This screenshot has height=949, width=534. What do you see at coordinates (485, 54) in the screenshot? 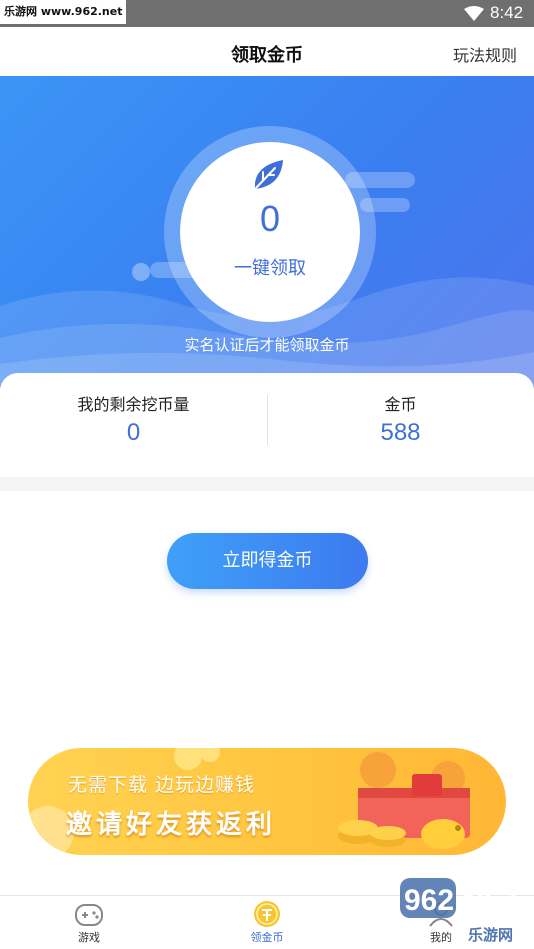
I see `rules-link: 玩法规则` at bounding box center [485, 54].